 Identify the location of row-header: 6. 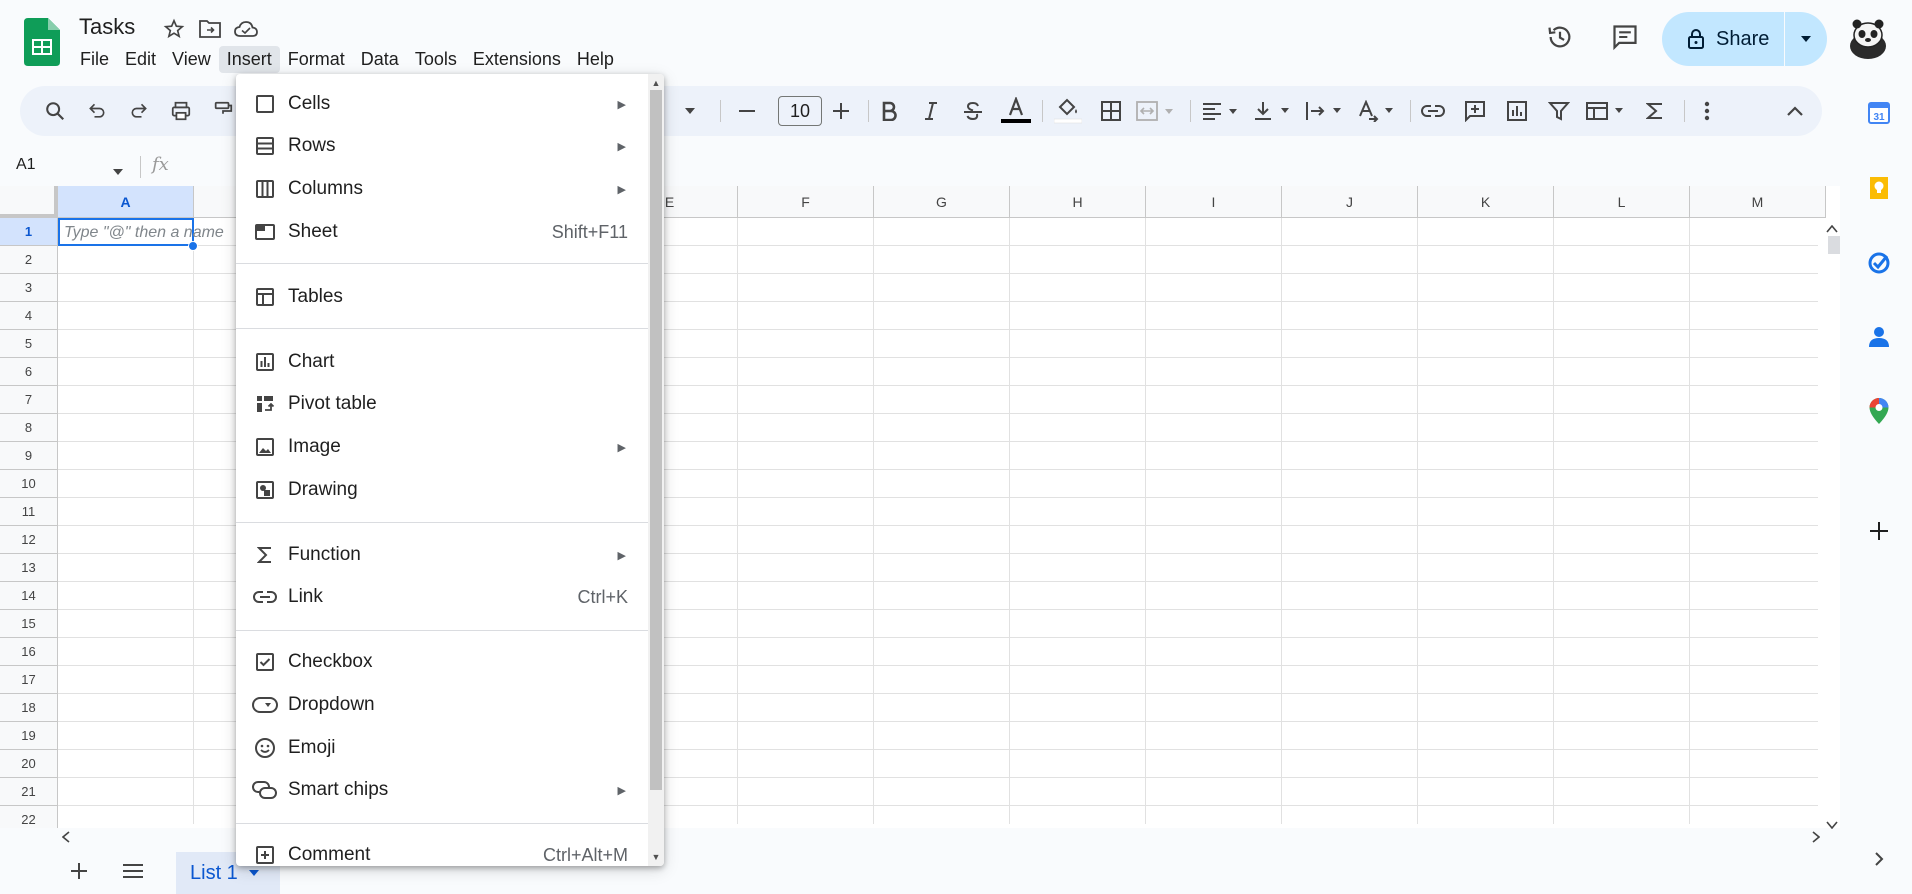
(29, 372).